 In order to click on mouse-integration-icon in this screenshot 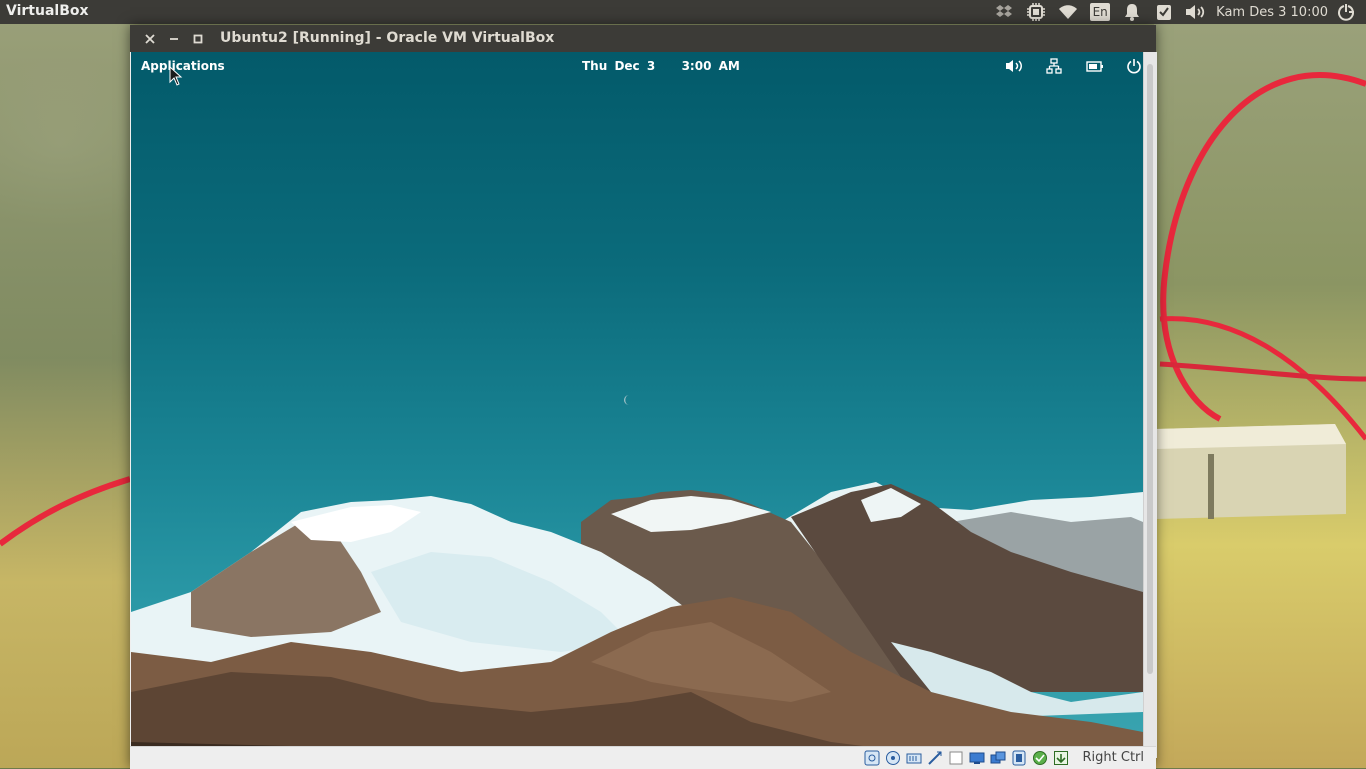, I will do `click(1061, 758)`.